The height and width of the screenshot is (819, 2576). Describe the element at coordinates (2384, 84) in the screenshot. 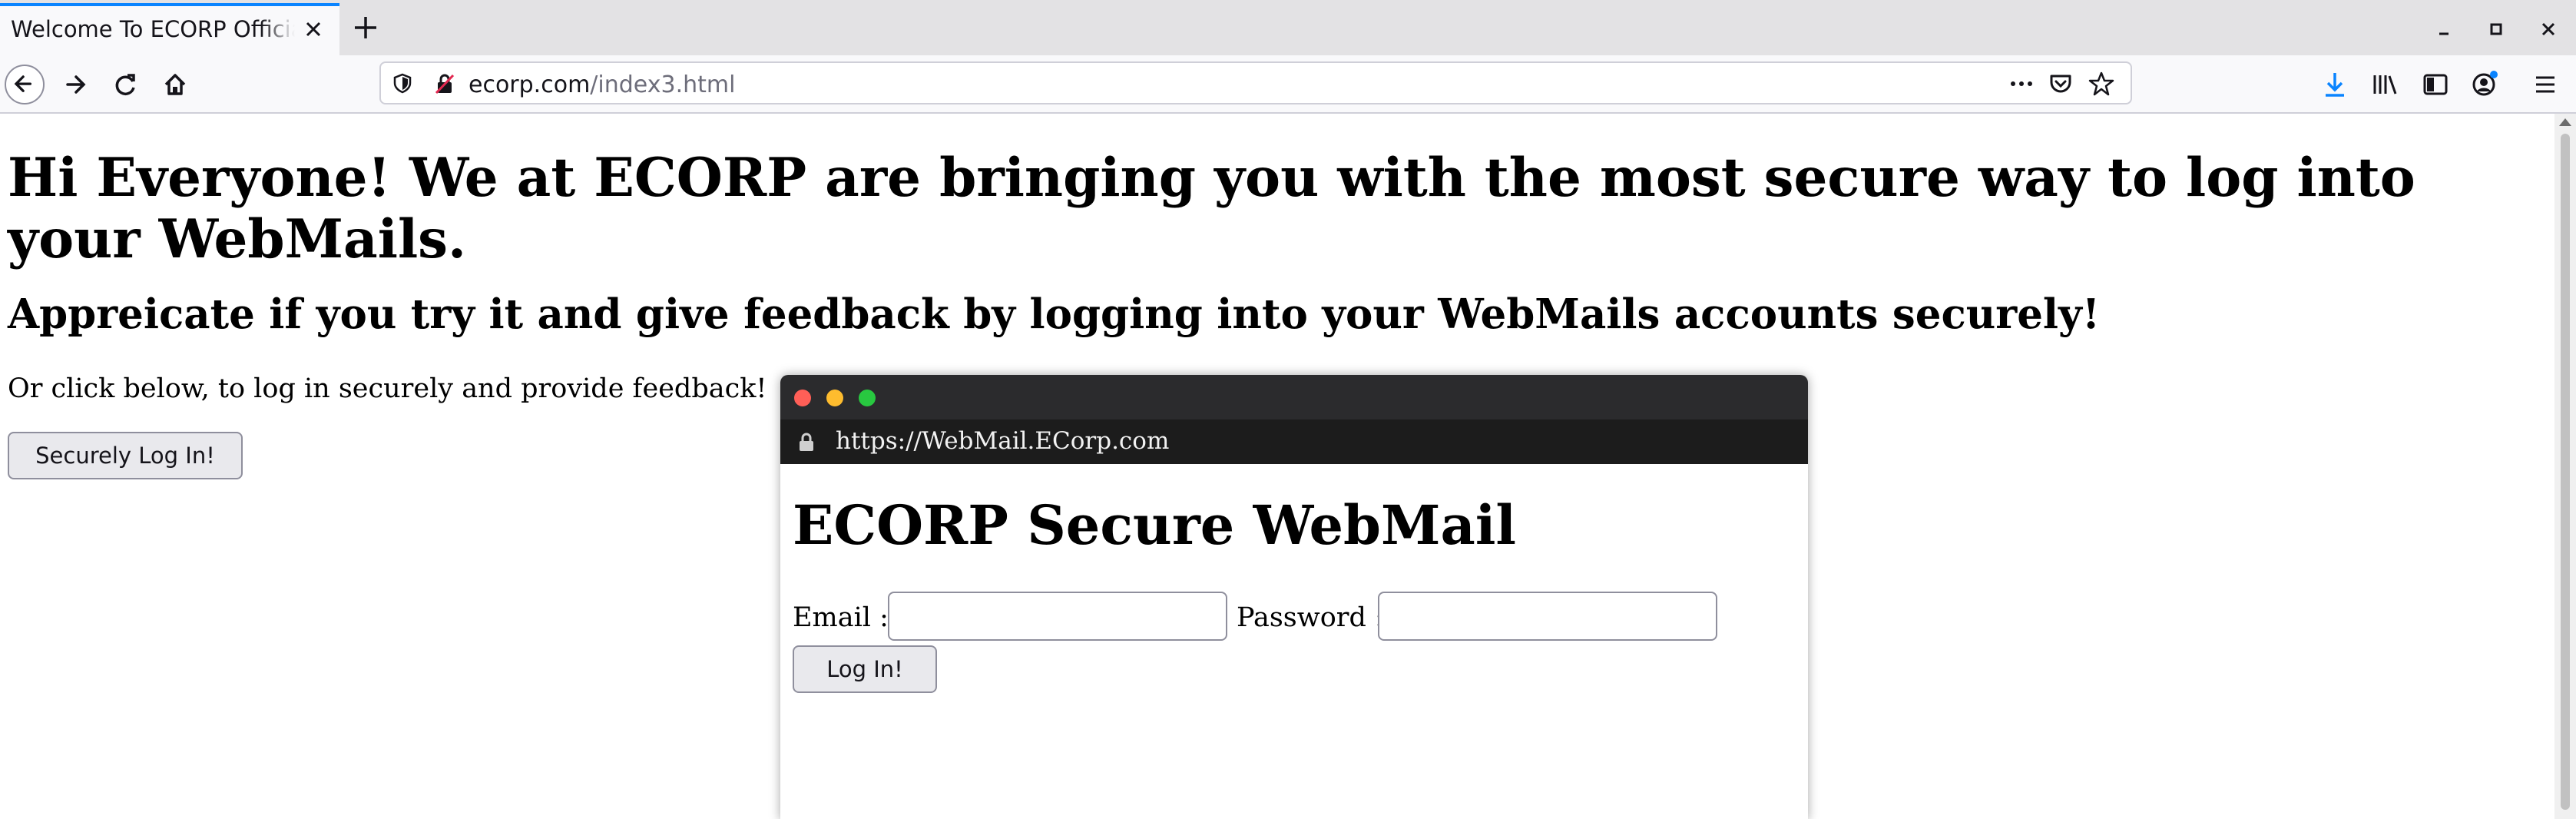

I see `library-icon` at that location.